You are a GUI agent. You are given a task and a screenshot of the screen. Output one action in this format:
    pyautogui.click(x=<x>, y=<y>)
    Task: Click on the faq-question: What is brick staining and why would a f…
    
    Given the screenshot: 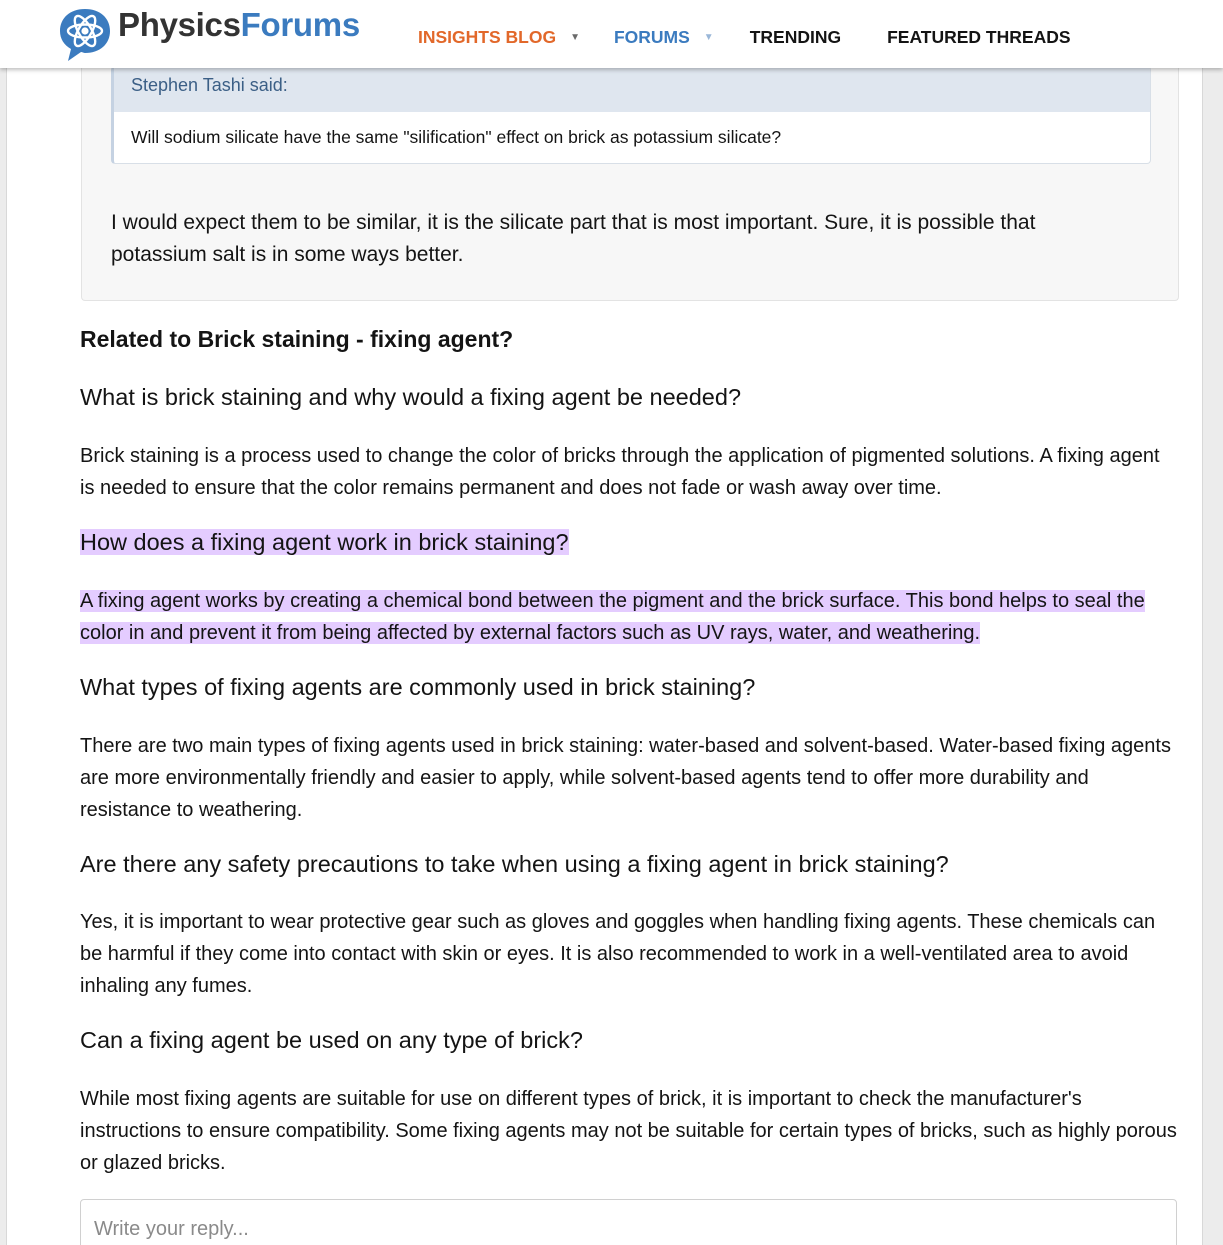 What is the action you would take?
    pyautogui.click(x=411, y=397)
    